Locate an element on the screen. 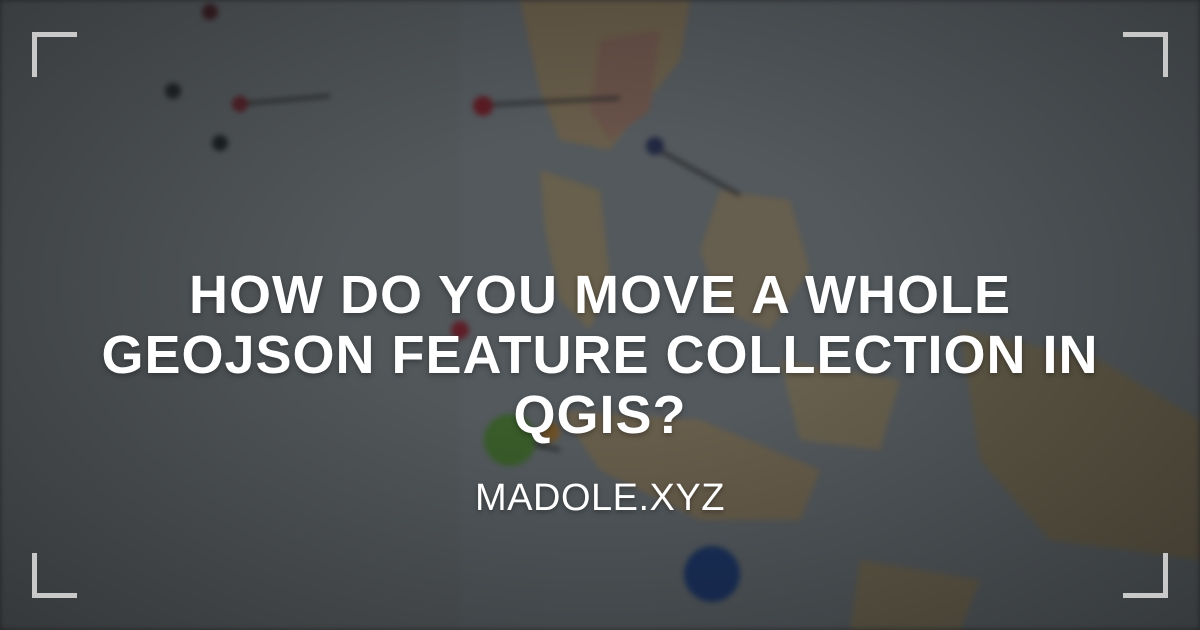 The height and width of the screenshot is (630, 1200). corner-bracket-bottom-right is located at coordinates (1145, 575).